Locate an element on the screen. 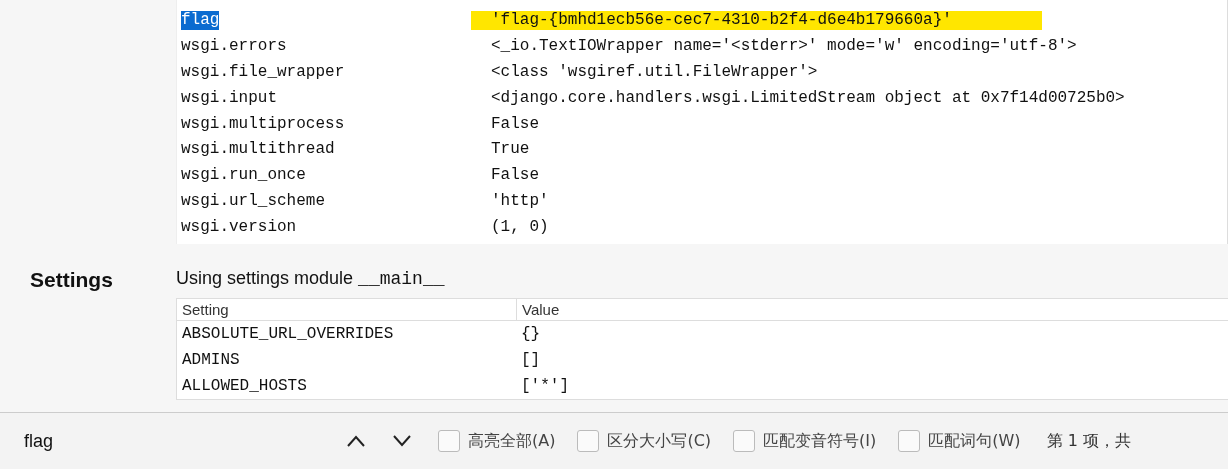  find-option: 匹配词句(W) is located at coordinates (959, 441).